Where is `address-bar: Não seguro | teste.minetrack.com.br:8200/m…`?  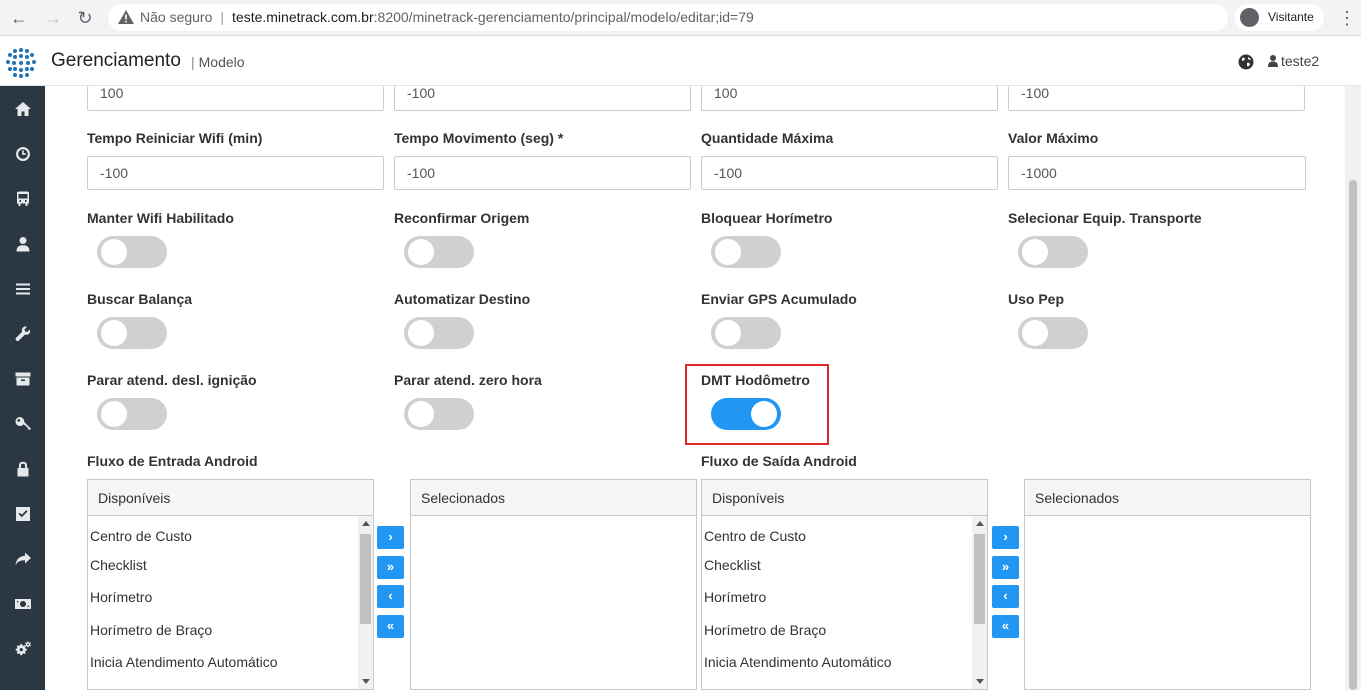
address-bar: Não seguro | teste.minetrack.com.br:8200/m… is located at coordinates (668, 17).